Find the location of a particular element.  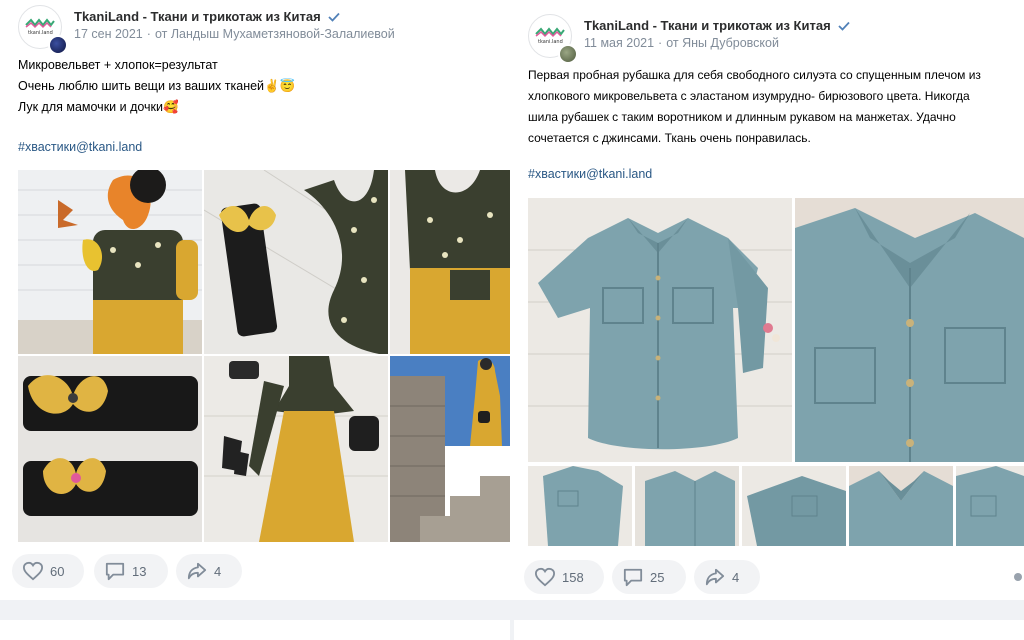

photo-girl-leaf is located at coordinates (110, 262).